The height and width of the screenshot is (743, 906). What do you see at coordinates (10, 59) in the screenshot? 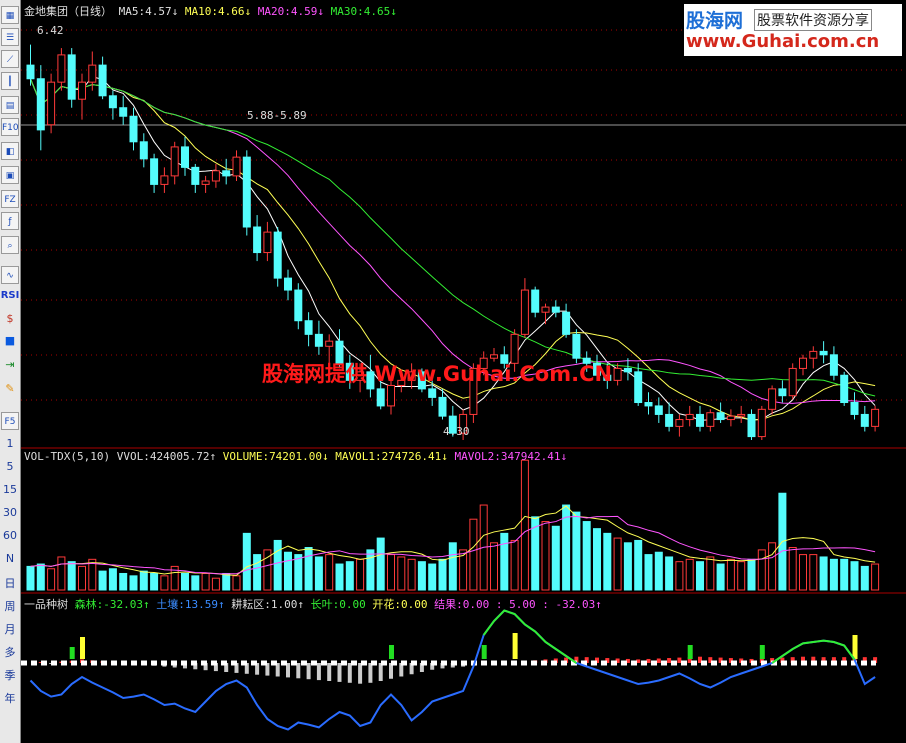
I see `line-chart-icon: ⟋` at bounding box center [10, 59].